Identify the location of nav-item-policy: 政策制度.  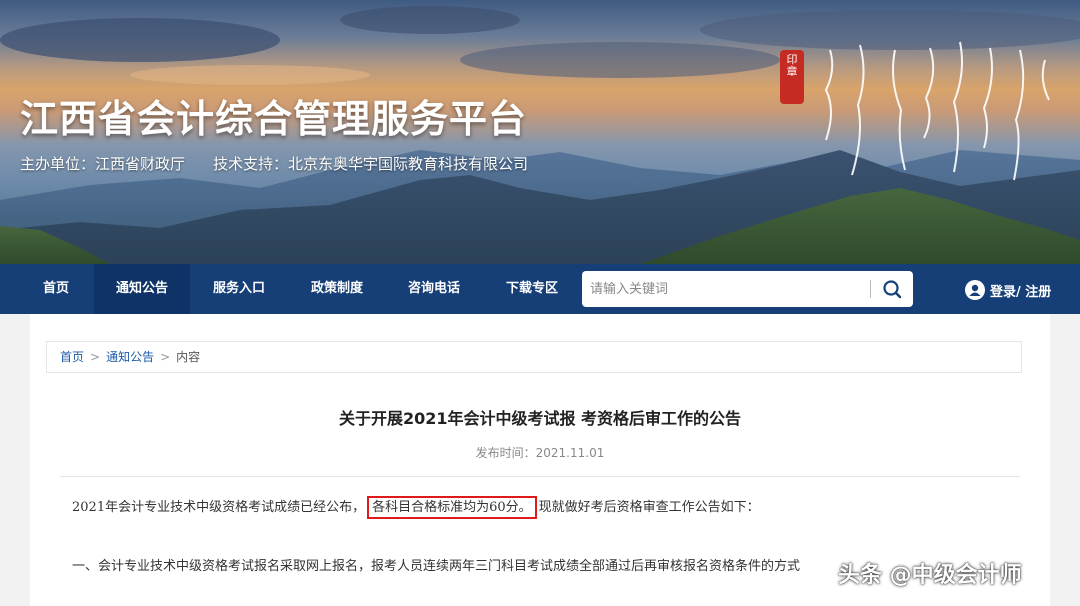
(337, 289).